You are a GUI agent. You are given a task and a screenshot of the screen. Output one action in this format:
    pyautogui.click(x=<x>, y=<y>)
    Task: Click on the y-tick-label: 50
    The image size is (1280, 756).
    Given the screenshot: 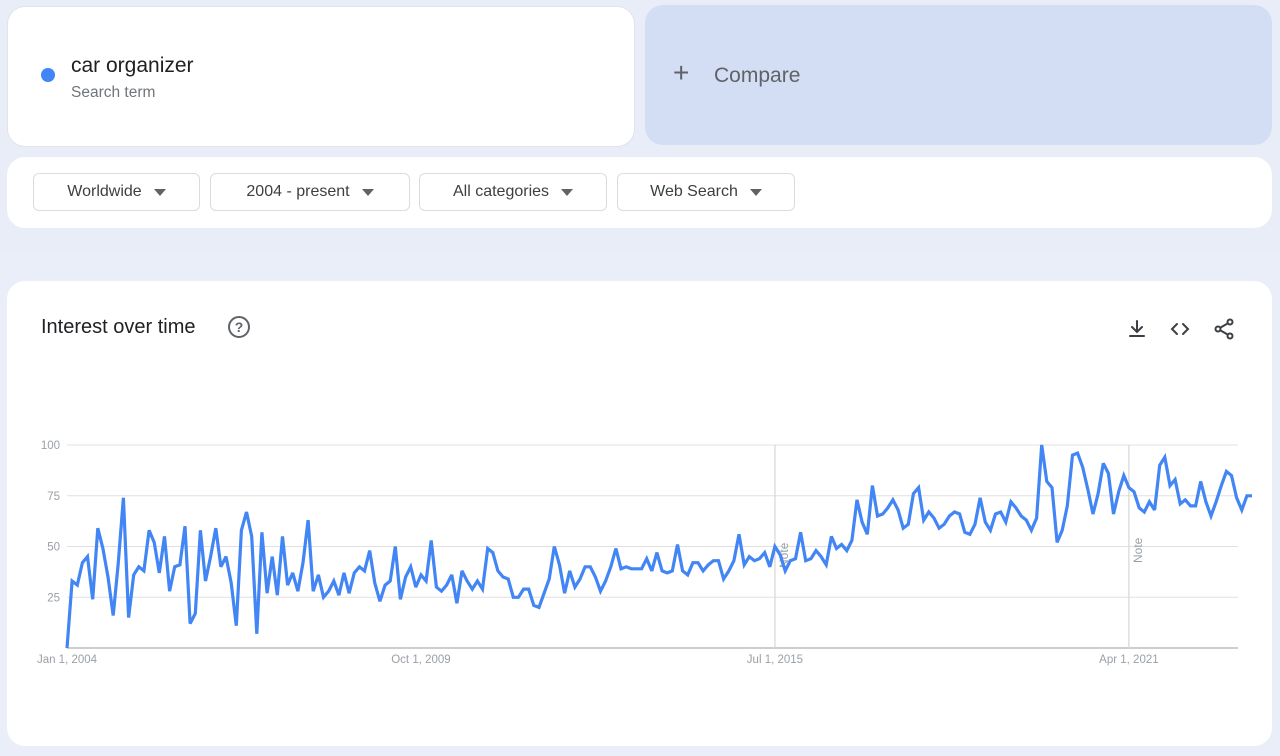 What is the action you would take?
    pyautogui.click(x=53, y=548)
    